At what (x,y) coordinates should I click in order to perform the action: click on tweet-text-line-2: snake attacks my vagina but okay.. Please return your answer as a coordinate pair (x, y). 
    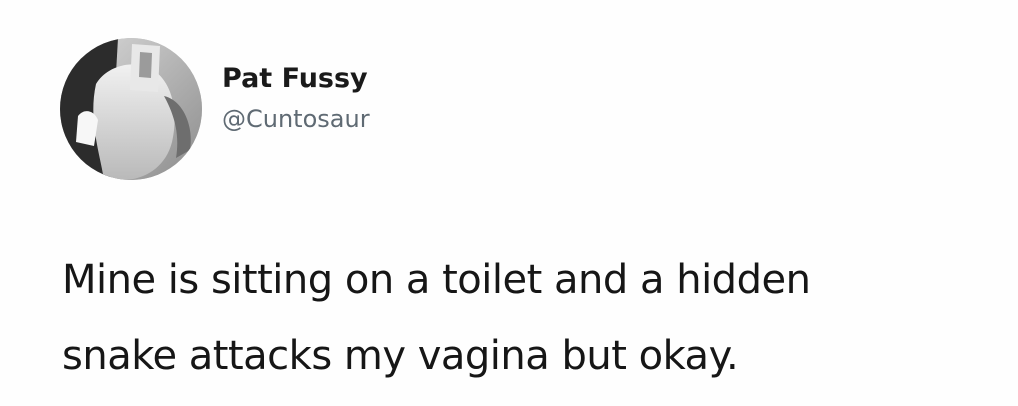
    Looking at the image, I should click on (400, 356).